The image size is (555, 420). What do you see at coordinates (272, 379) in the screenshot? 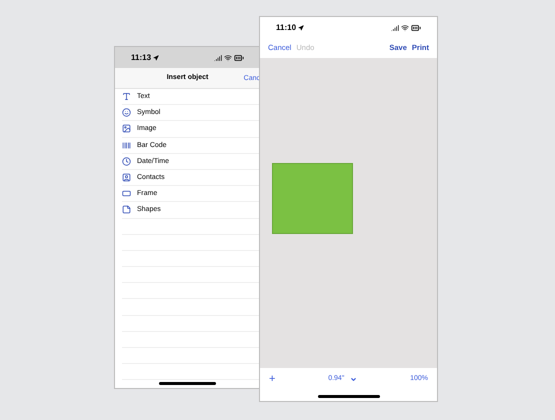
I see `add-button: +` at bounding box center [272, 379].